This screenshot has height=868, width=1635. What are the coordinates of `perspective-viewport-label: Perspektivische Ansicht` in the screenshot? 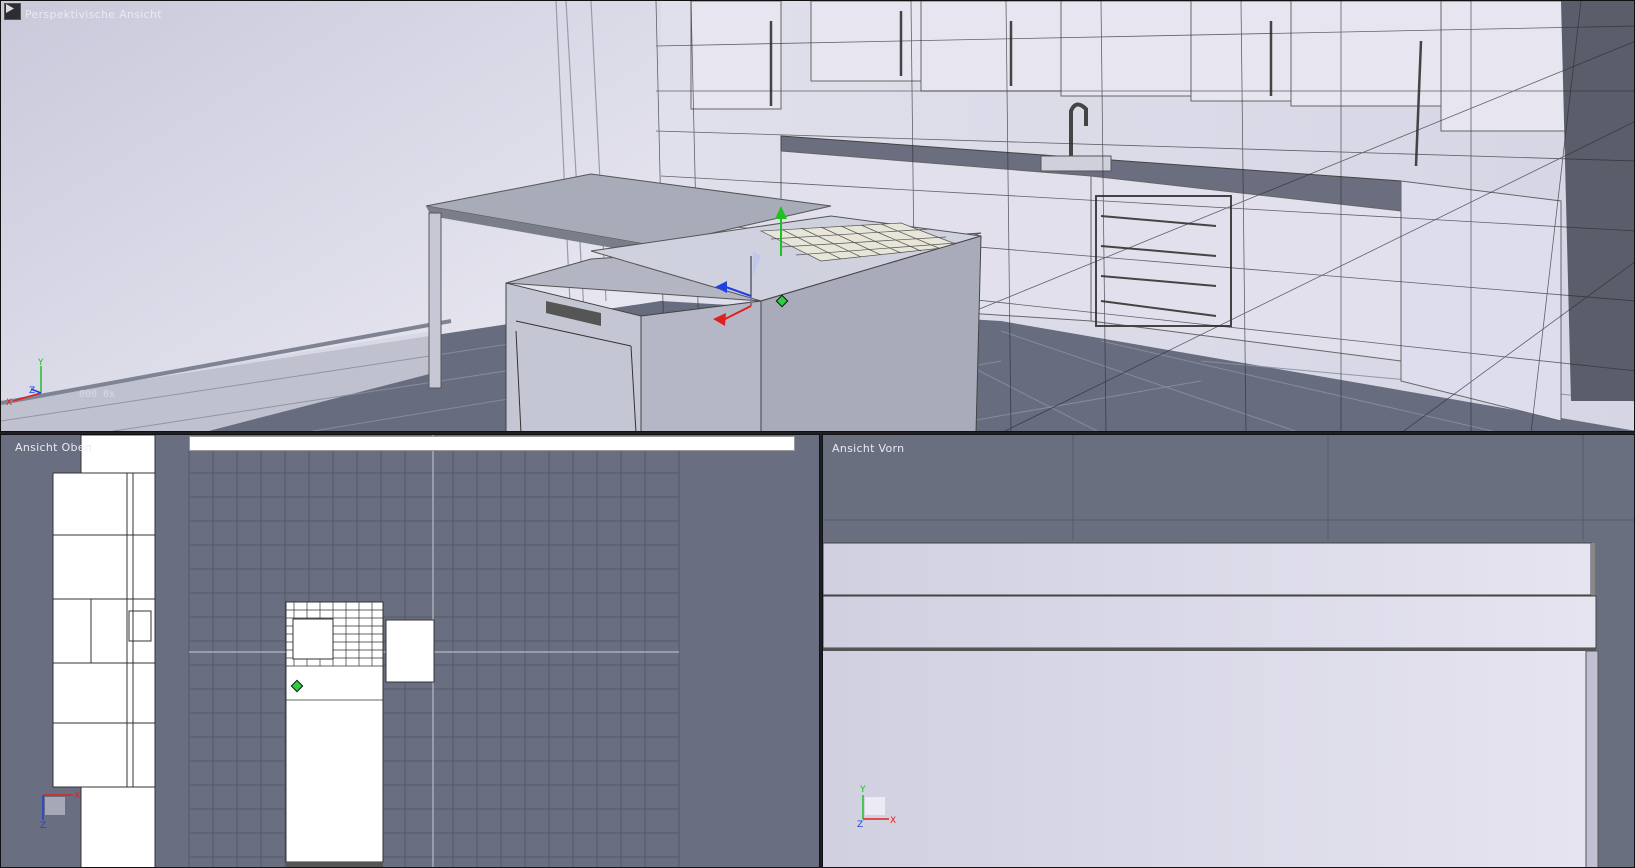 It's located at (93, 14).